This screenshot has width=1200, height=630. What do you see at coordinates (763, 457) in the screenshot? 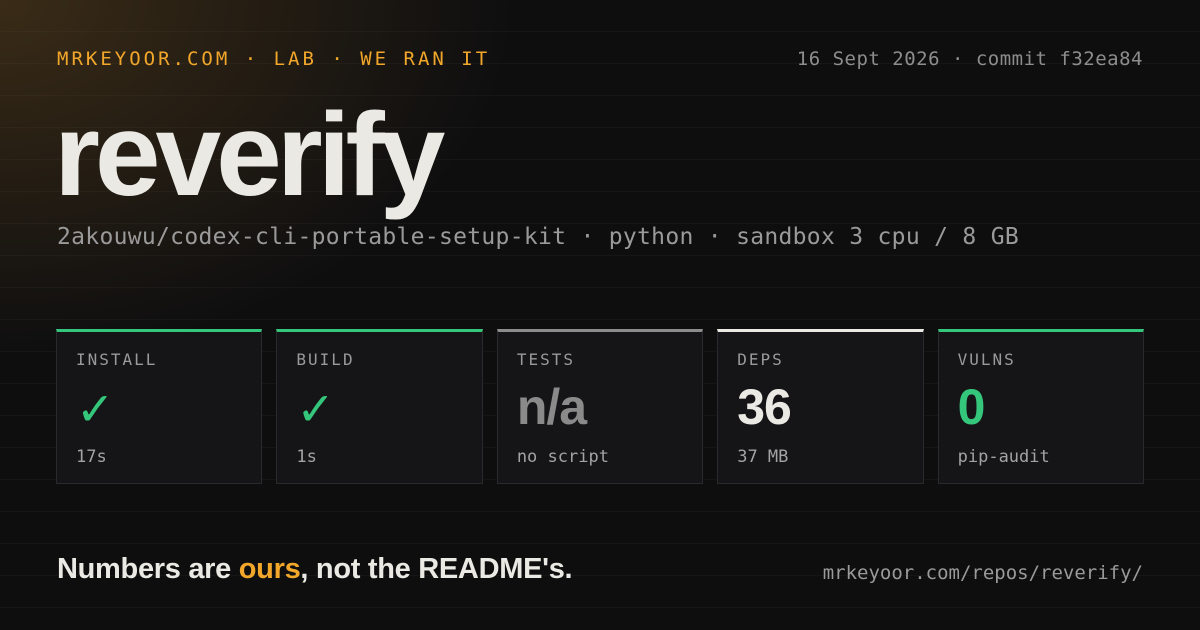
I see `deps-size: 37 MB` at bounding box center [763, 457].